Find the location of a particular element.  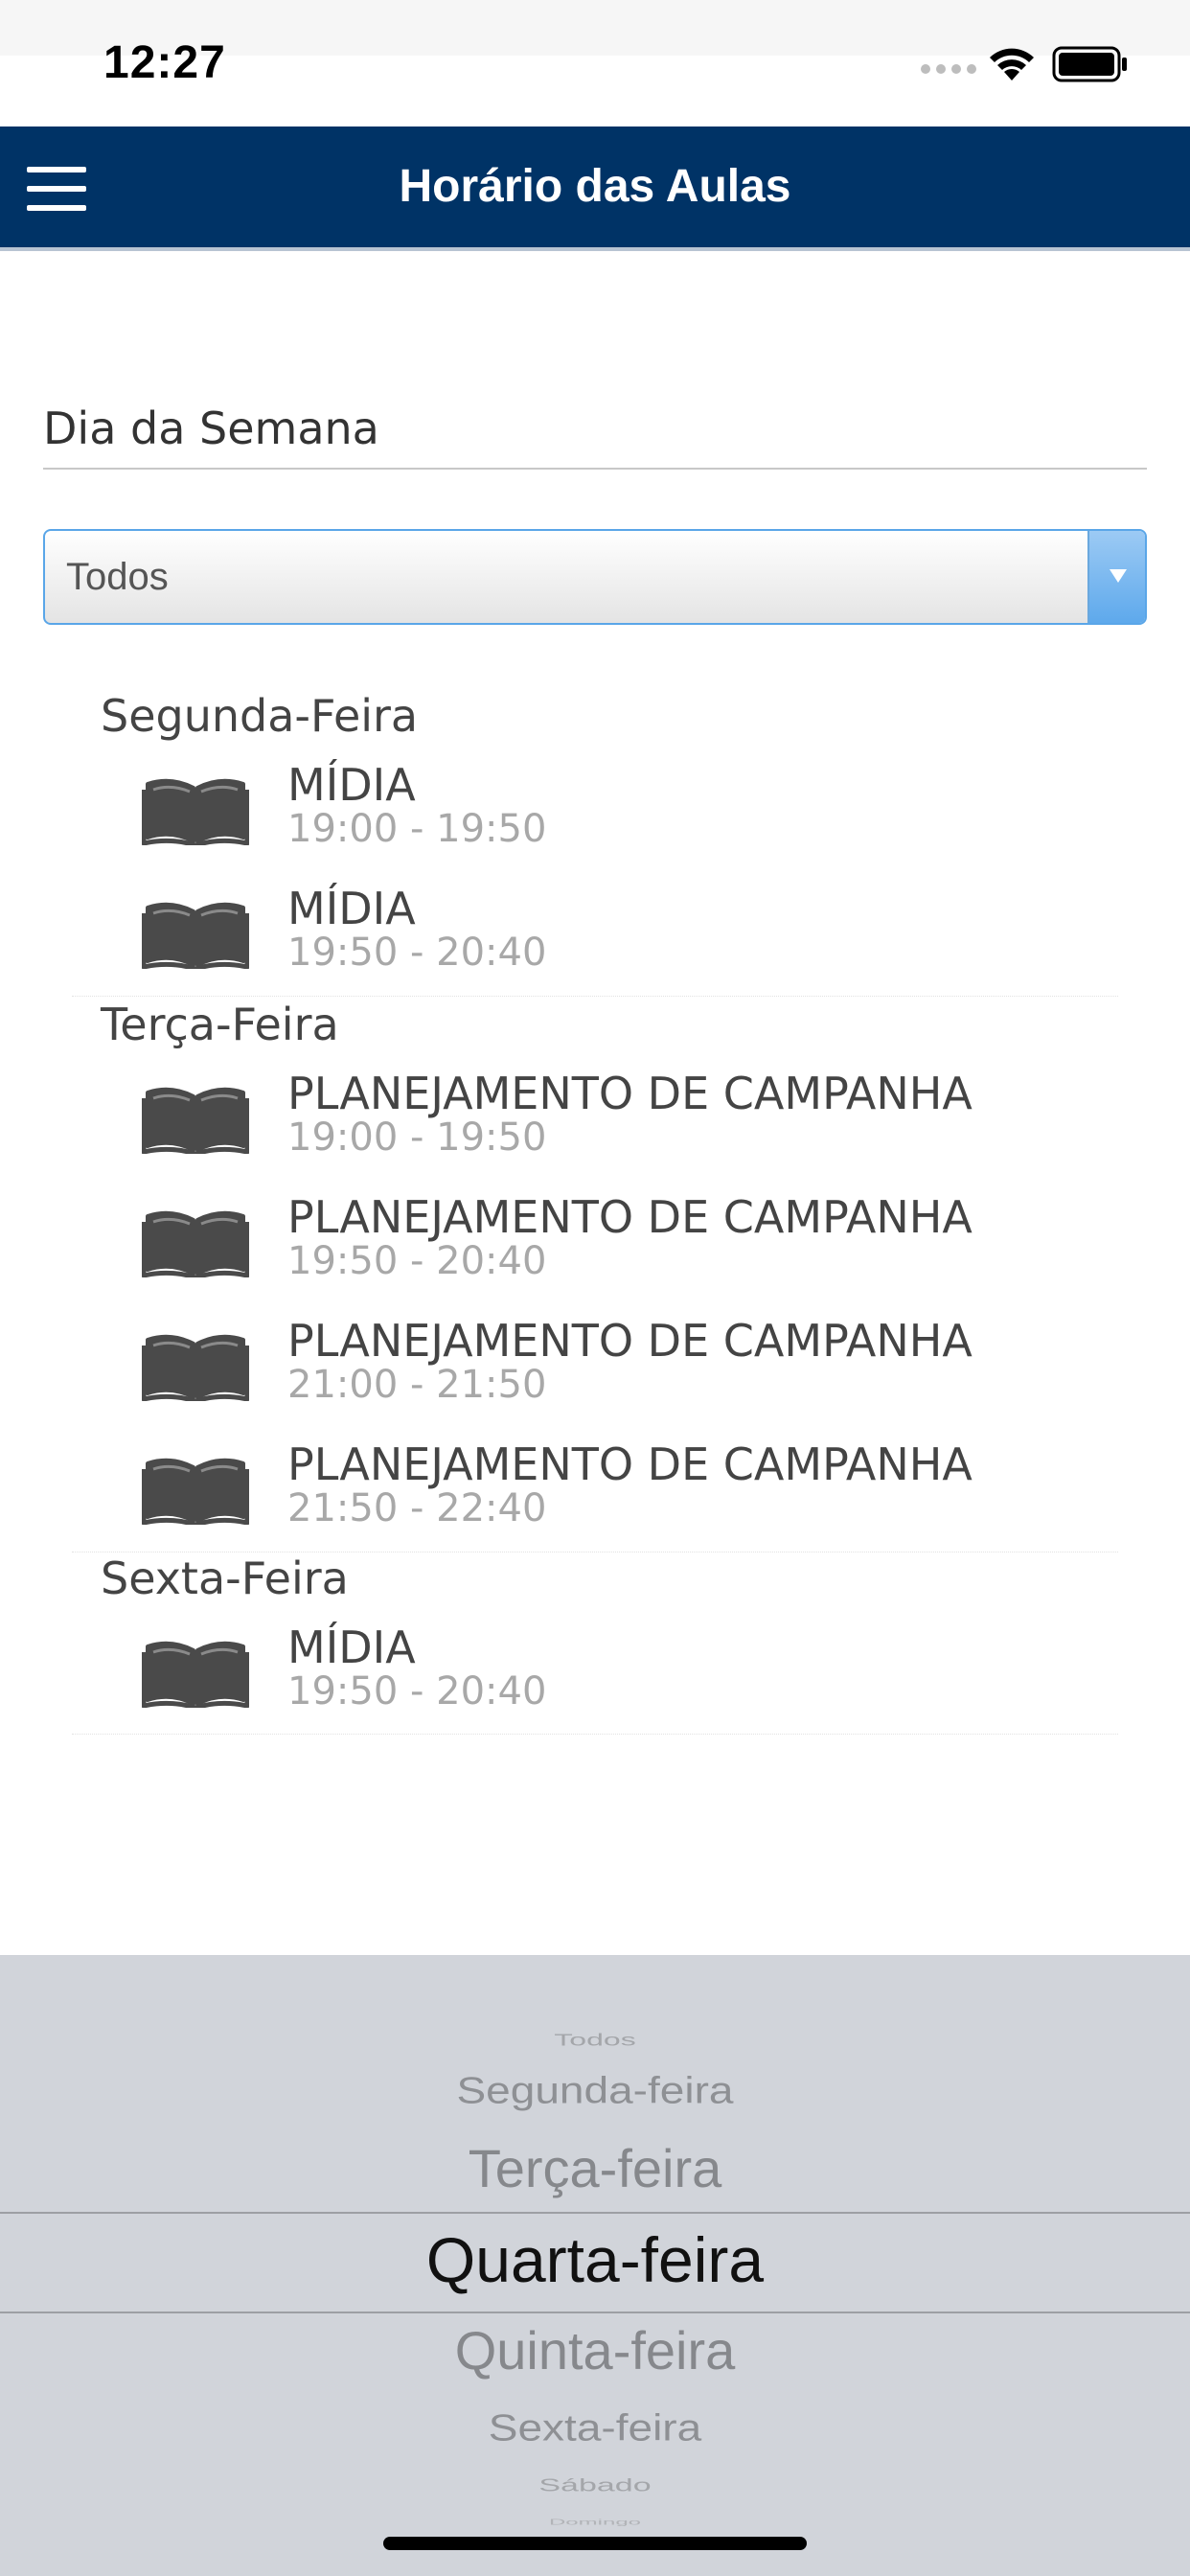

hamburger-menu-icon is located at coordinates (57, 189).